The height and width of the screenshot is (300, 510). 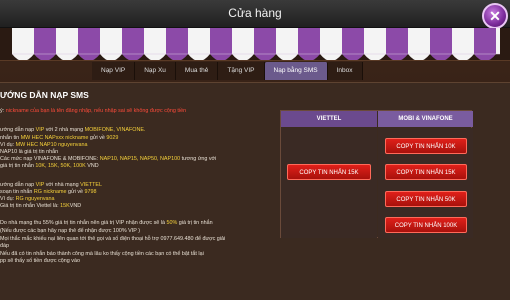 What do you see at coordinates (54, 138) in the screenshot?
I see `instruction-segment: MW HEC NAPxxx nickname` at bounding box center [54, 138].